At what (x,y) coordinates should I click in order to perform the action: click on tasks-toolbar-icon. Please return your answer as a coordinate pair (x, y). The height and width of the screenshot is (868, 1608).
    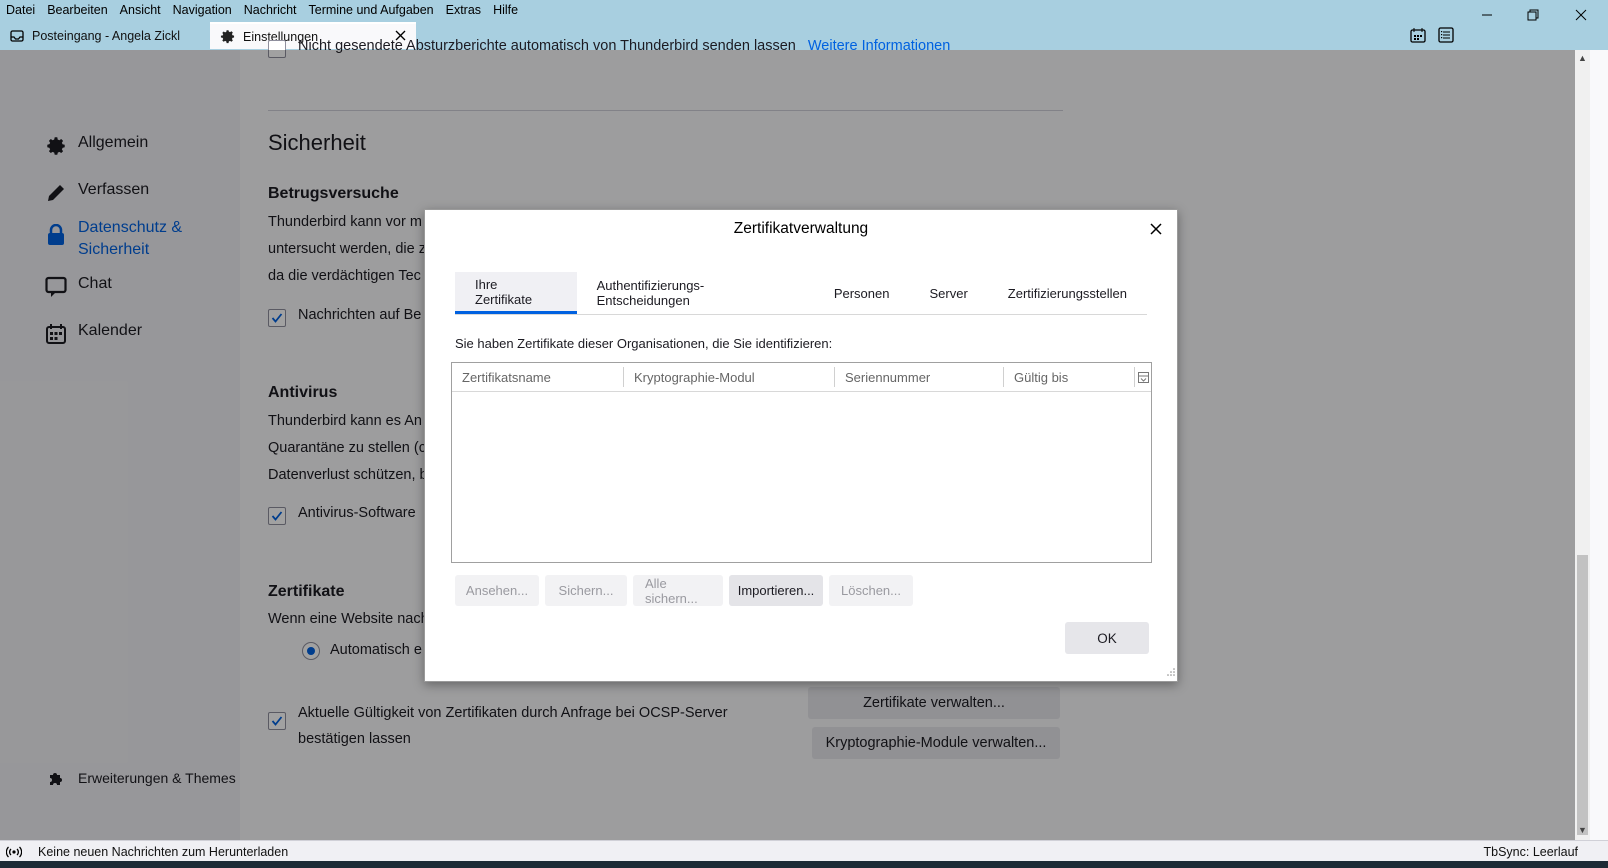
    Looking at the image, I should click on (1447, 36).